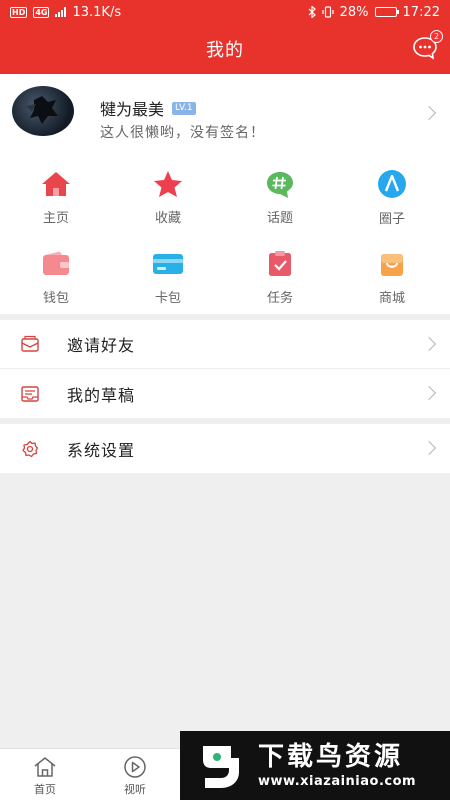  What do you see at coordinates (182, 133) in the screenshot?
I see `user-signature: 这人很懒哟，没有签名！` at bounding box center [182, 133].